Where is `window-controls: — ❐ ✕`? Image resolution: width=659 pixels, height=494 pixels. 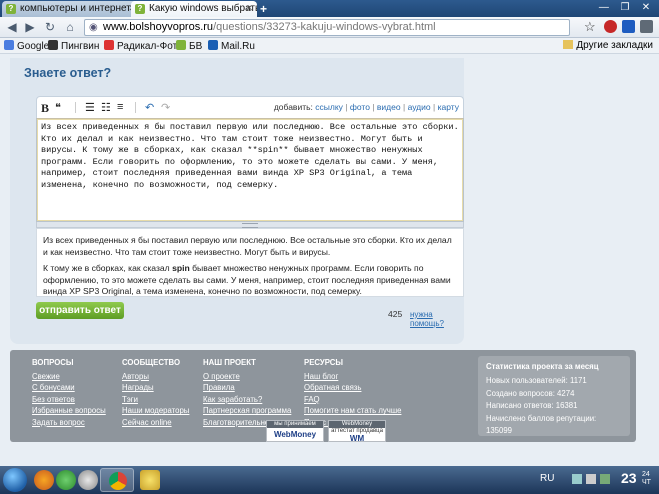 window-controls: — ❐ ✕ is located at coordinates (625, 8).